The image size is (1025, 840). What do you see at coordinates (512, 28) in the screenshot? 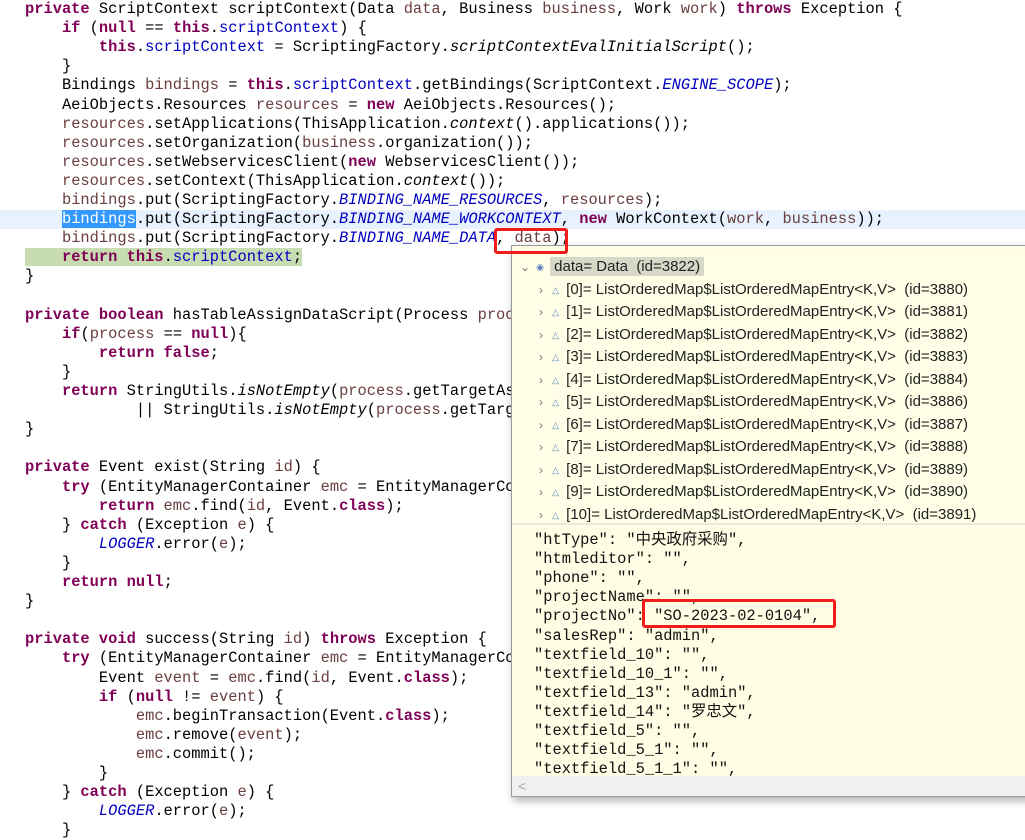
I see `code-line: if (null == this.scriptContext) {` at bounding box center [512, 28].